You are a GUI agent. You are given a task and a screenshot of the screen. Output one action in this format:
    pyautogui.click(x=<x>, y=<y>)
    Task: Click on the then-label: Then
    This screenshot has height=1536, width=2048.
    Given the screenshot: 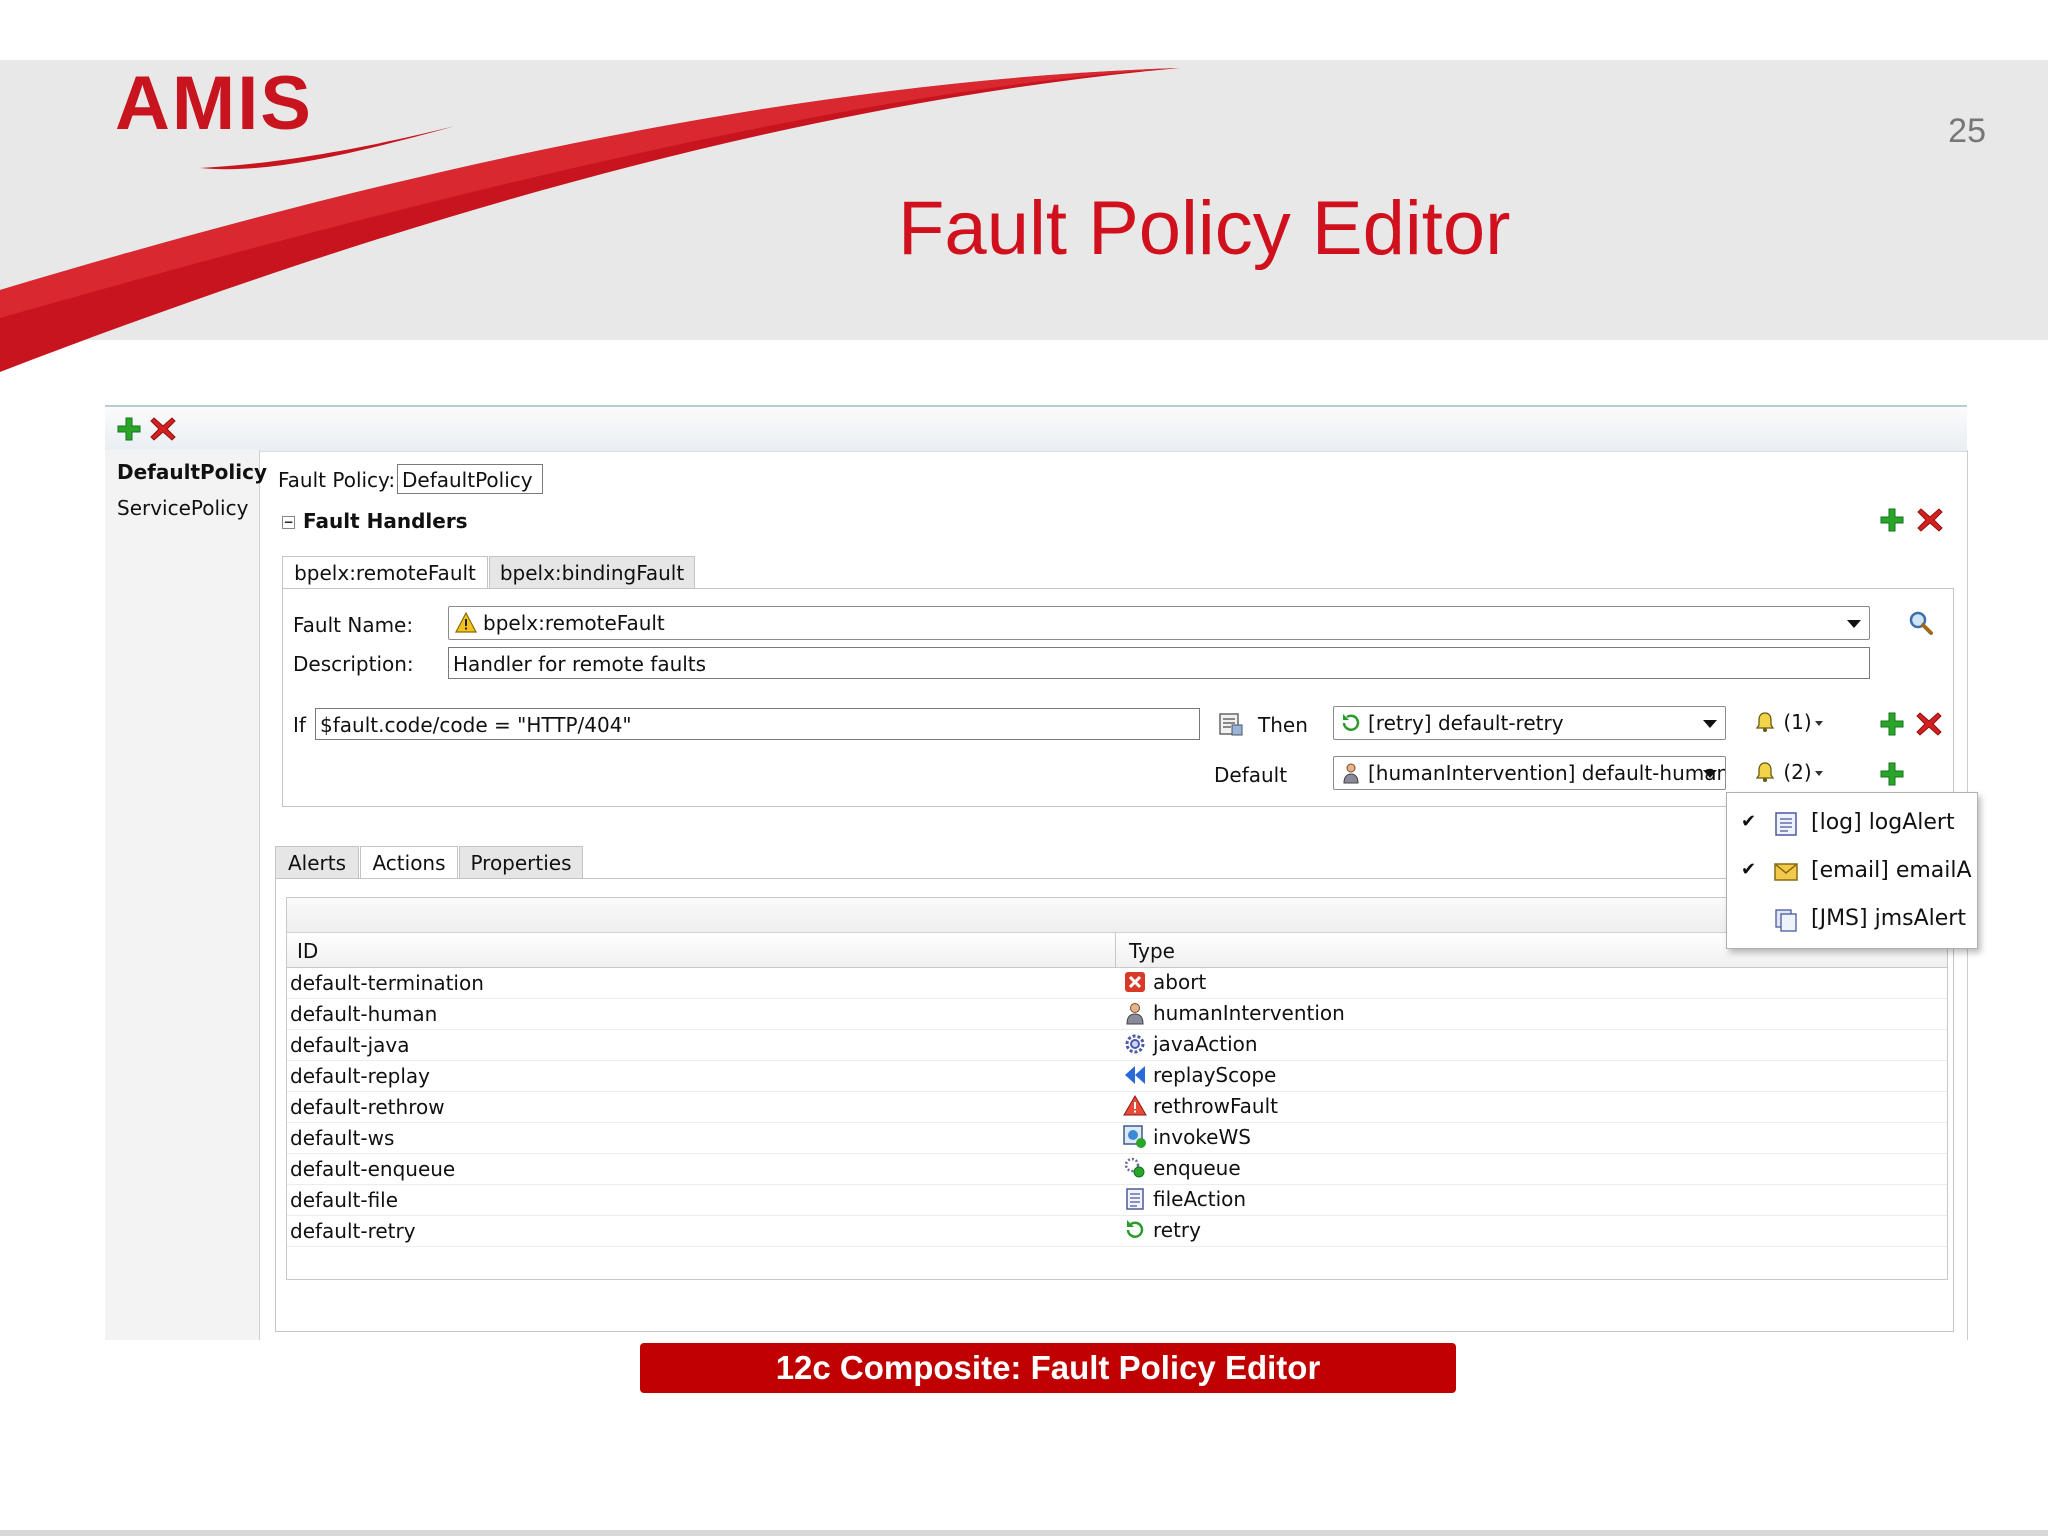 What is the action you would take?
    pyautogui.click(x=1283, y=725)
    